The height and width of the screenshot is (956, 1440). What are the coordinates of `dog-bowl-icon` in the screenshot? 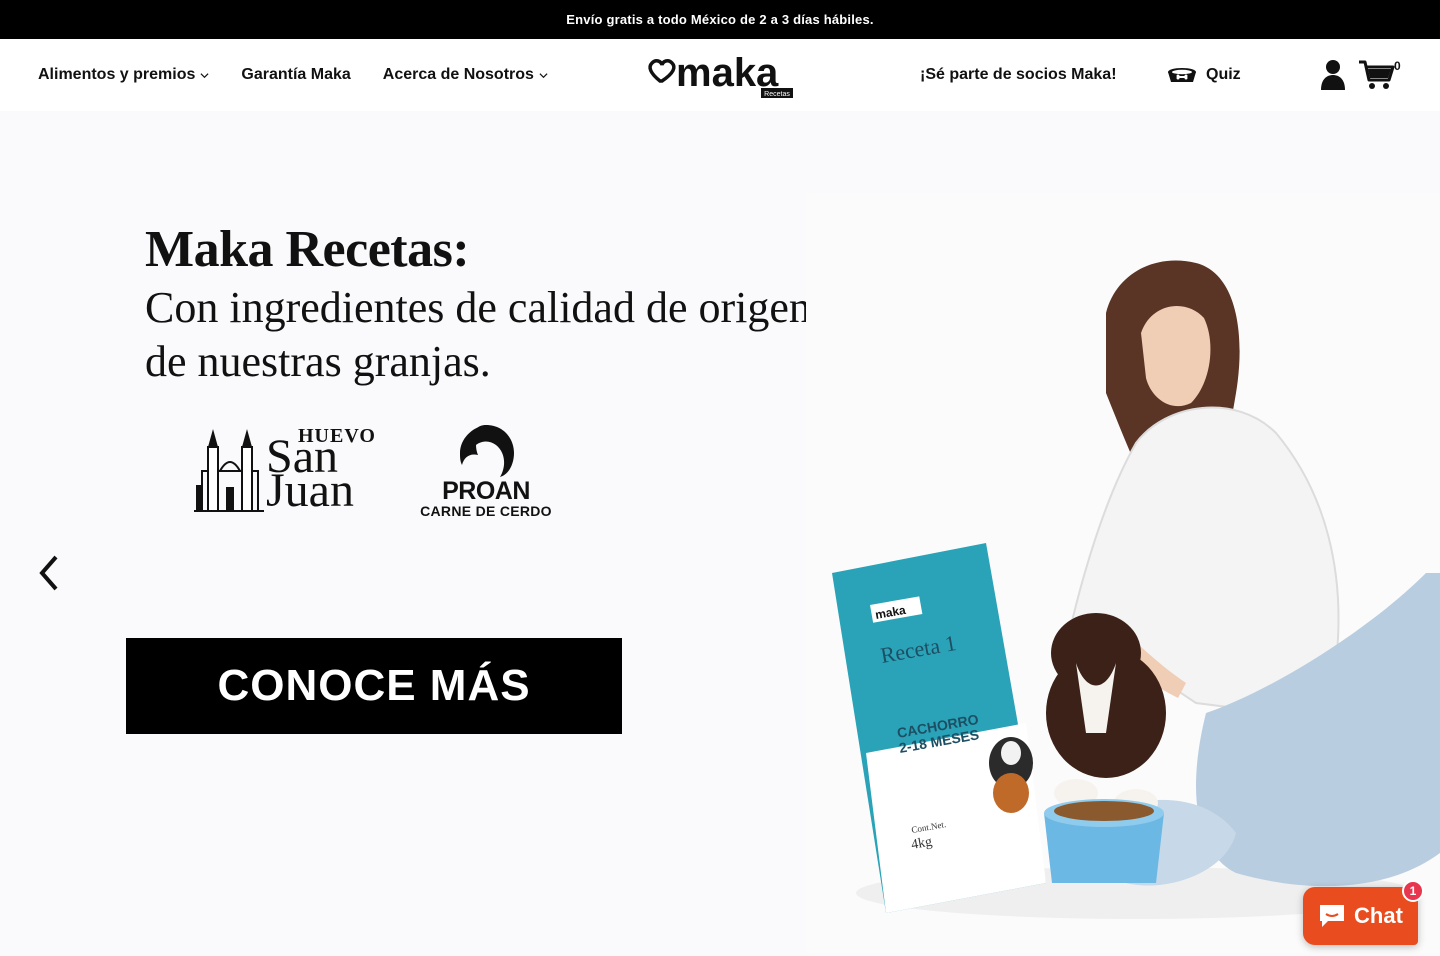 It's located at (1182, 75).